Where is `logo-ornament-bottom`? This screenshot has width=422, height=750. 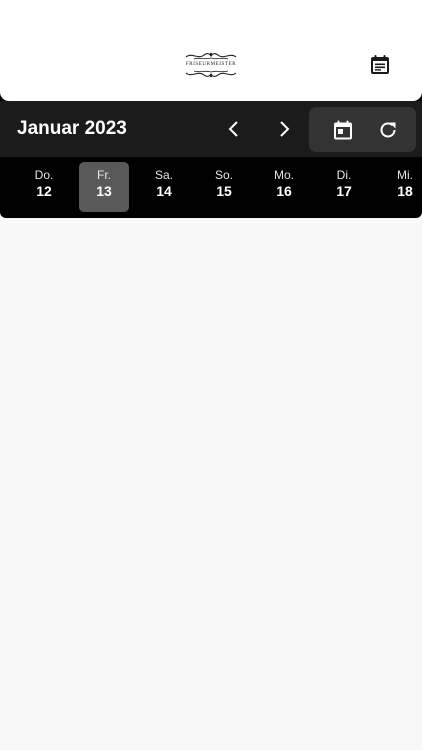 logo-ornament-bottom is located at coordinates (211, 74).